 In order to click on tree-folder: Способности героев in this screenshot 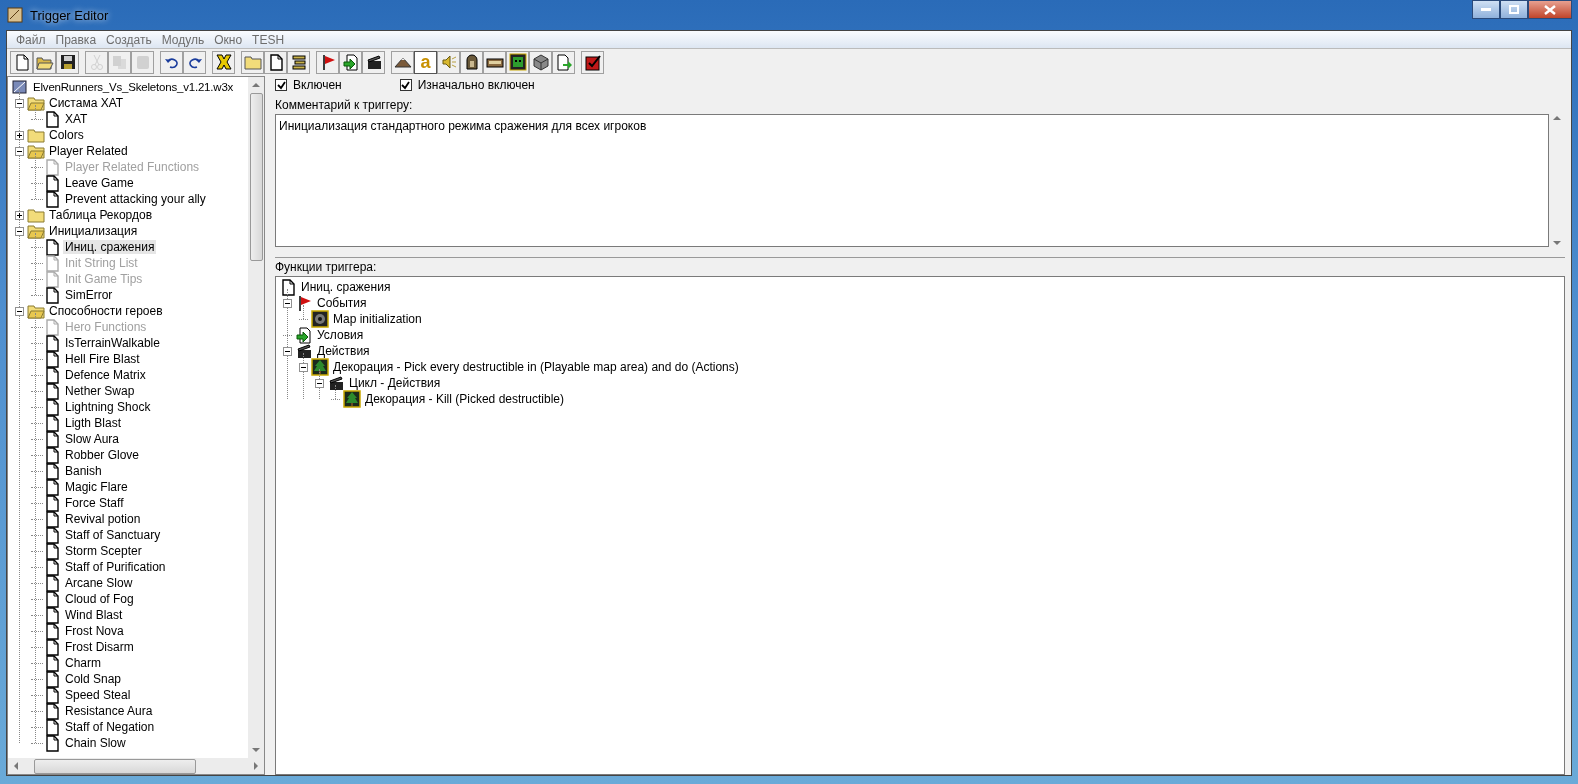, I will do `click(106, 311)`.